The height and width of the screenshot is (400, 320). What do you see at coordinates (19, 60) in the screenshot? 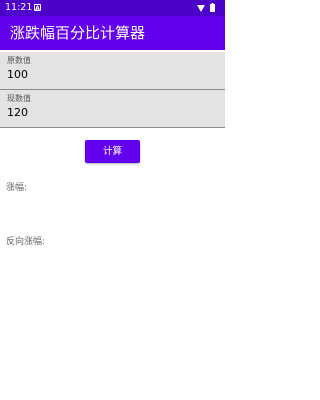
I see `original-value-label: 原数值` at bounding box center [19, 60].